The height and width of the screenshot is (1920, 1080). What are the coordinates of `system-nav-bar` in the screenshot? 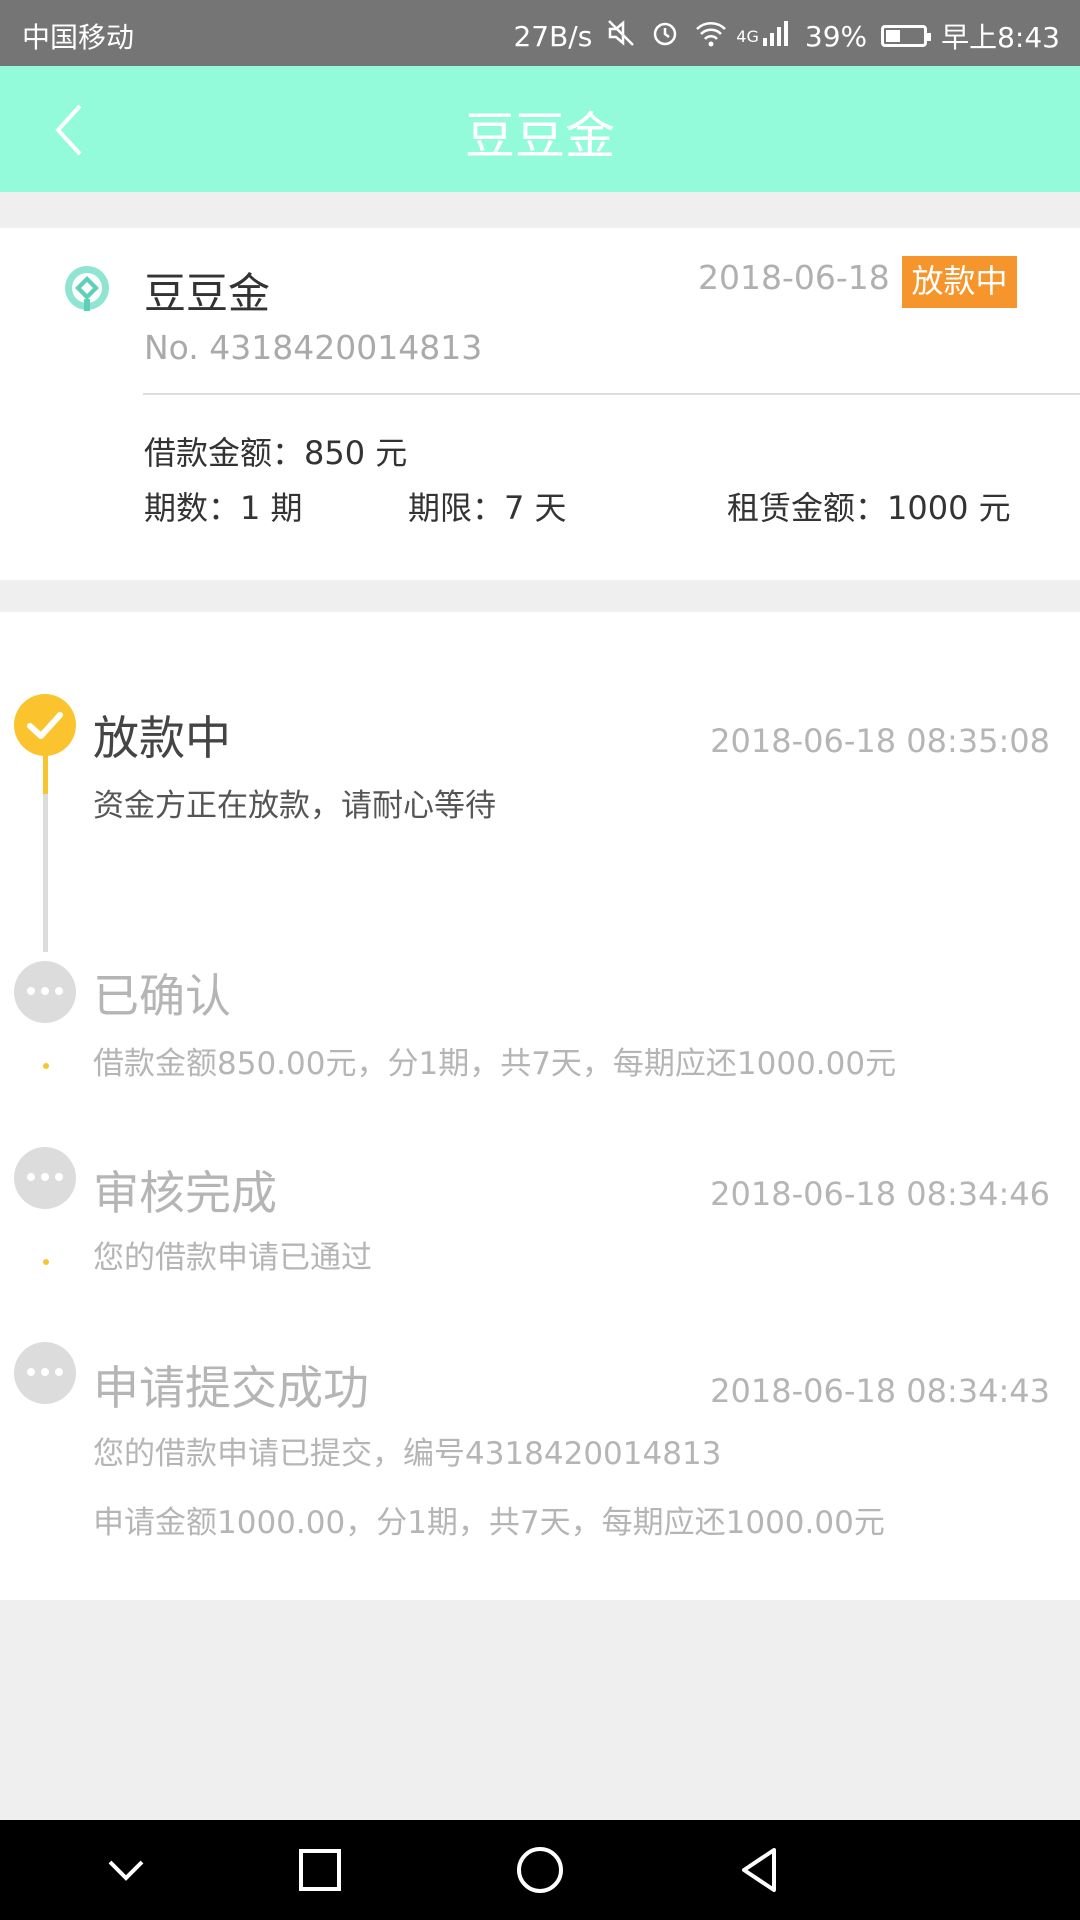 It's located at (540, 1870).